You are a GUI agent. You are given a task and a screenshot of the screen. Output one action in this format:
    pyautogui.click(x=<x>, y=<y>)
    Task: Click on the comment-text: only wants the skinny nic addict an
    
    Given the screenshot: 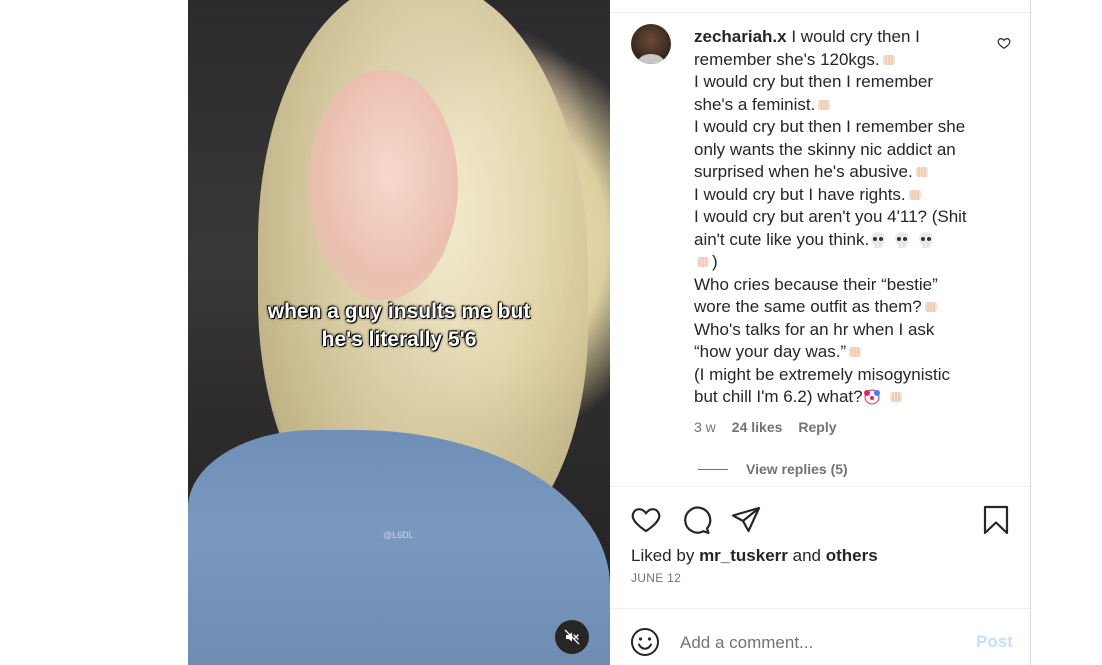 What is the action you would take?
    pyautogui.click(x=825, y=149)
    